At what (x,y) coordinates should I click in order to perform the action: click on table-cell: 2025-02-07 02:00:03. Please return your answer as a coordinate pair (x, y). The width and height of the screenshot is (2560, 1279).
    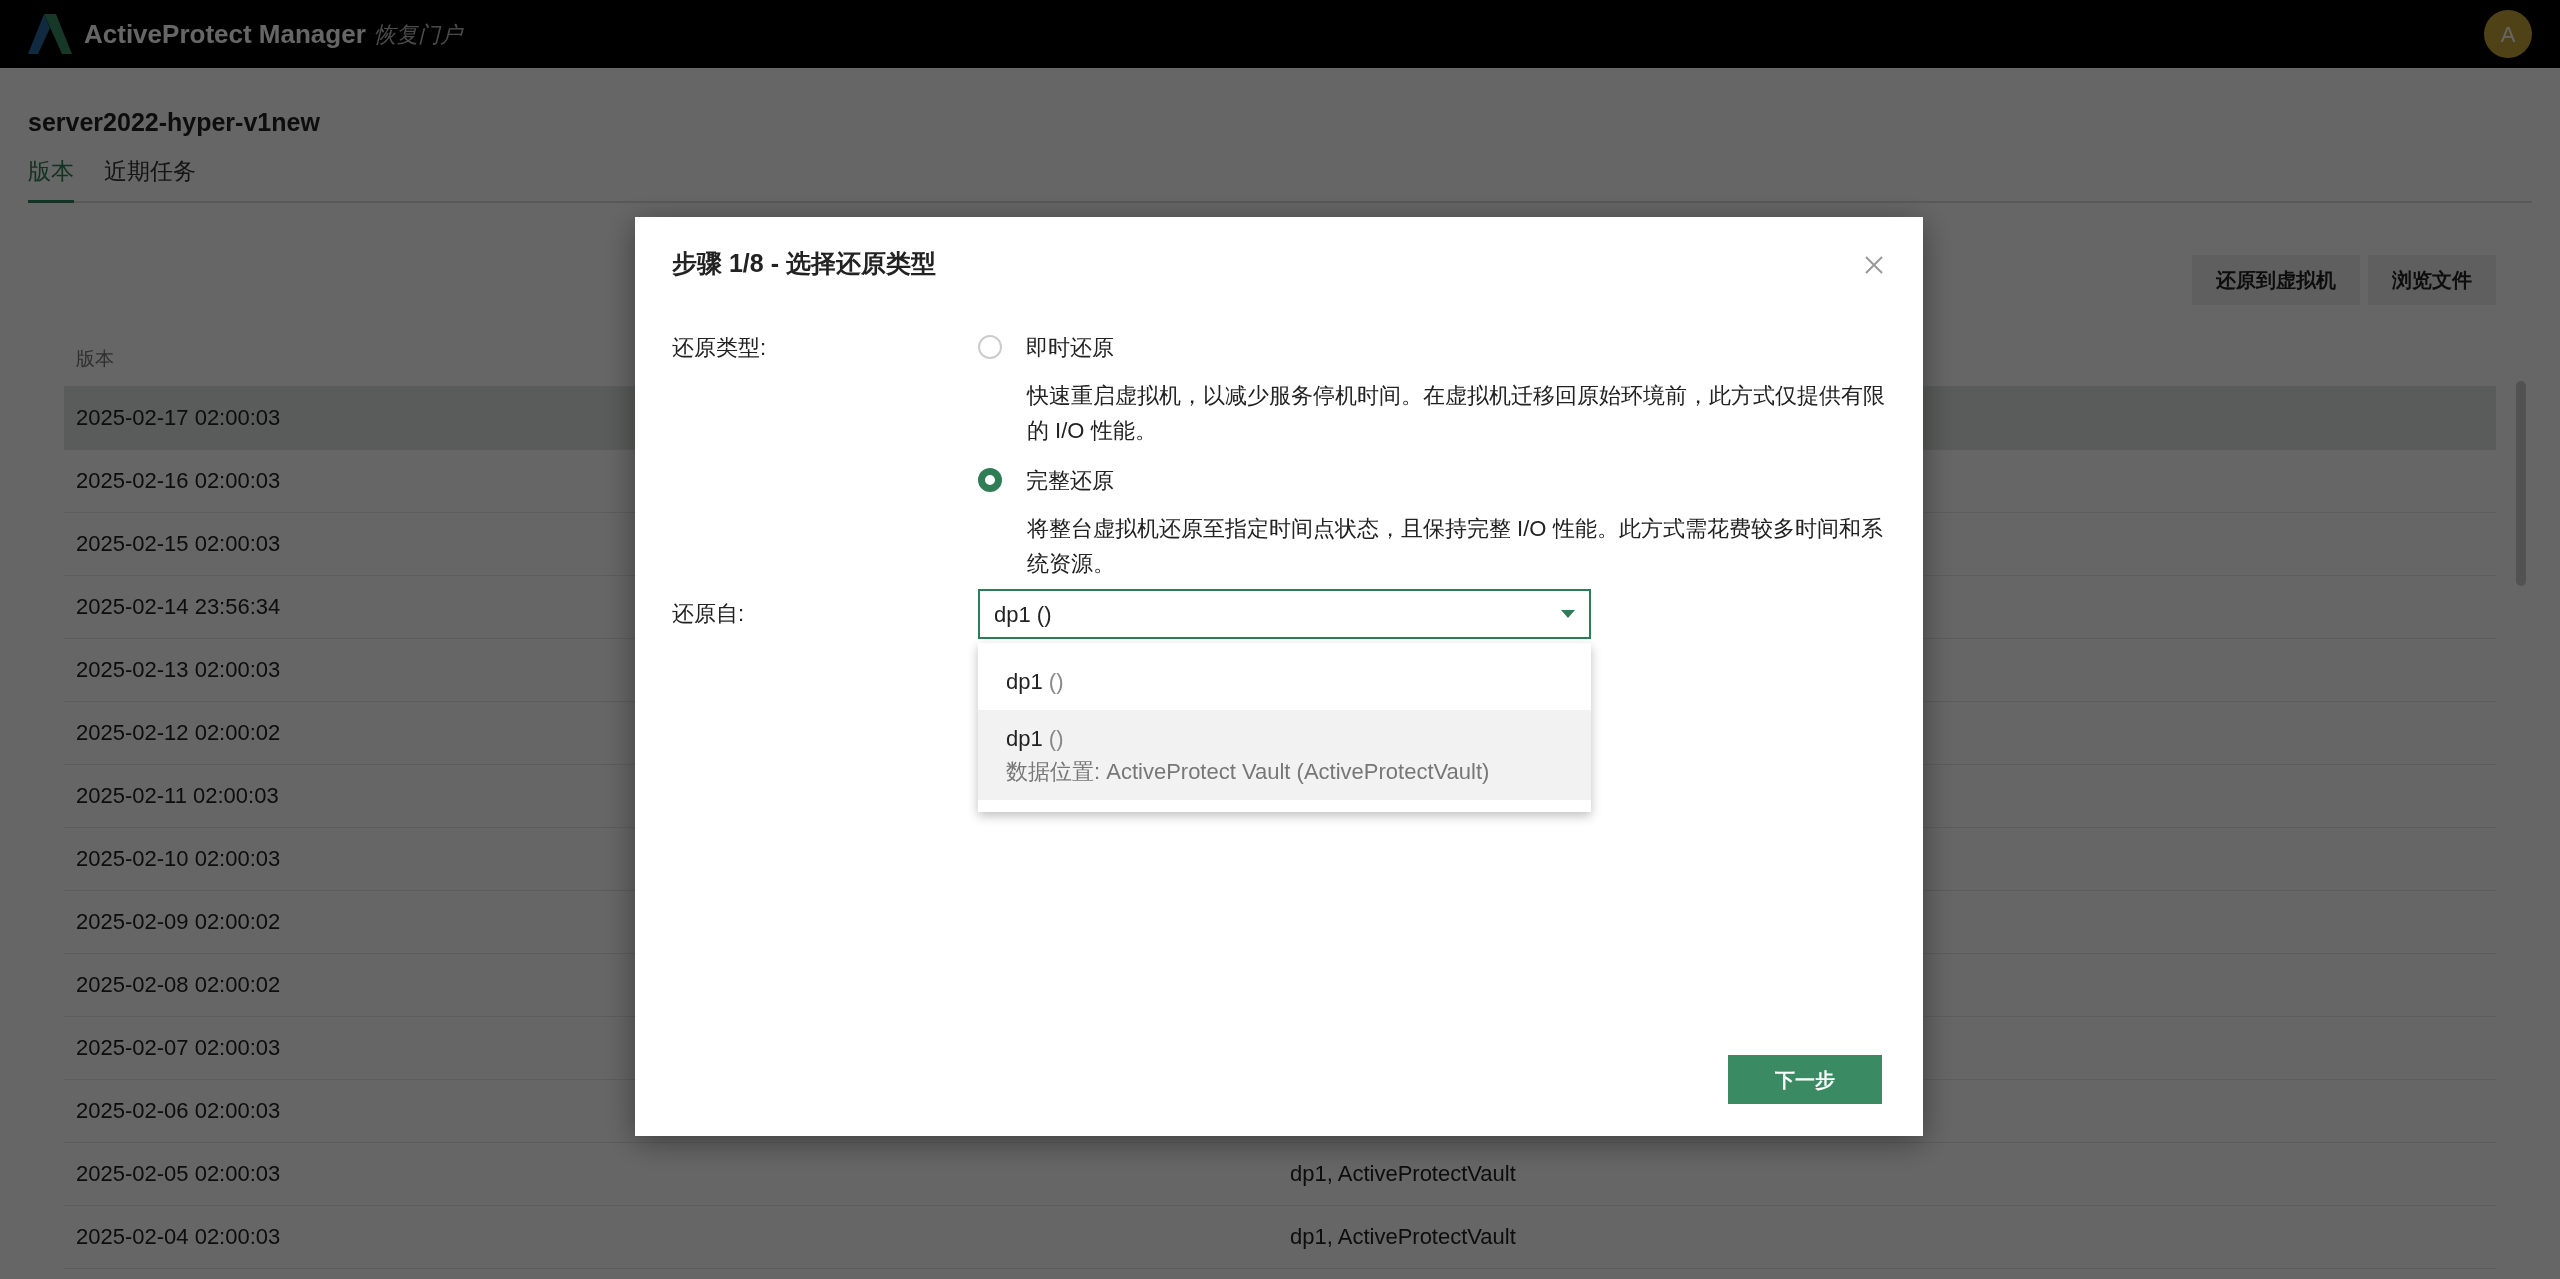
    Looking at the image, I should click on (178, 1047).